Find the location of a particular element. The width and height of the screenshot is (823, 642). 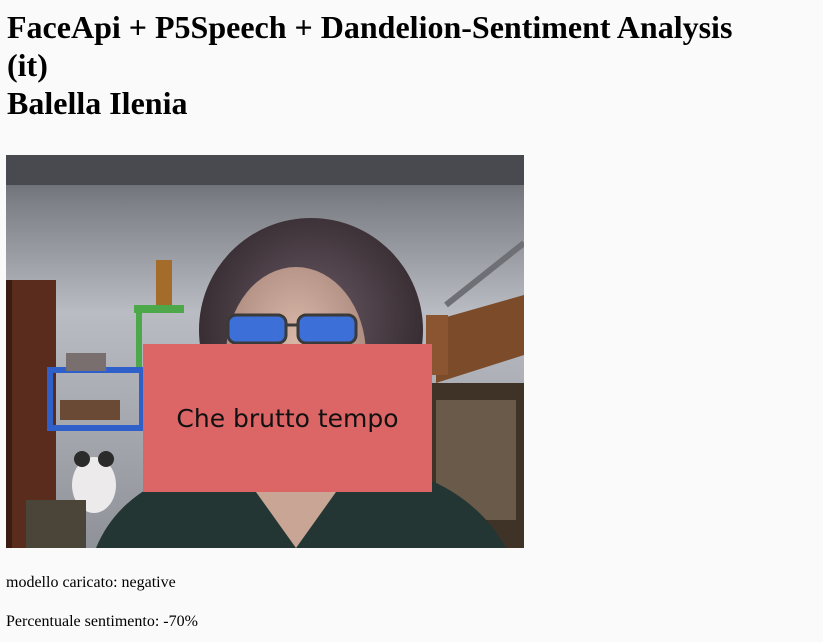

speech-text-box: Che brutto tempo is located at coordinates (287, 418).